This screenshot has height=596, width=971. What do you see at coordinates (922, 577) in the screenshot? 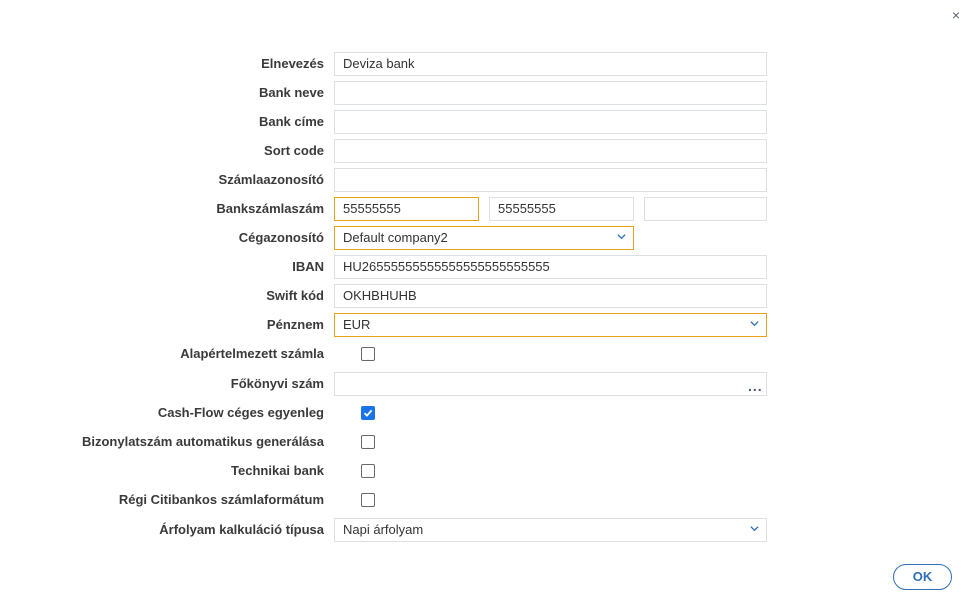
I see `ok-button: OK` at bounding box center [922, 577].